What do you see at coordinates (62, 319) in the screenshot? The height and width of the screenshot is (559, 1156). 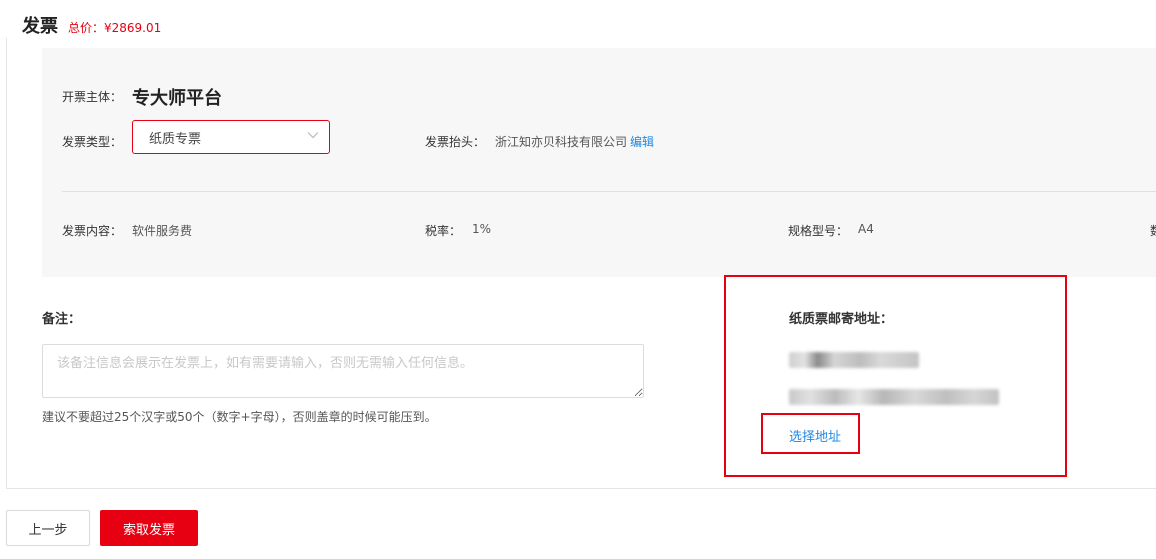 I see `remark-label: 备注：` at bounding box center [62, 319].